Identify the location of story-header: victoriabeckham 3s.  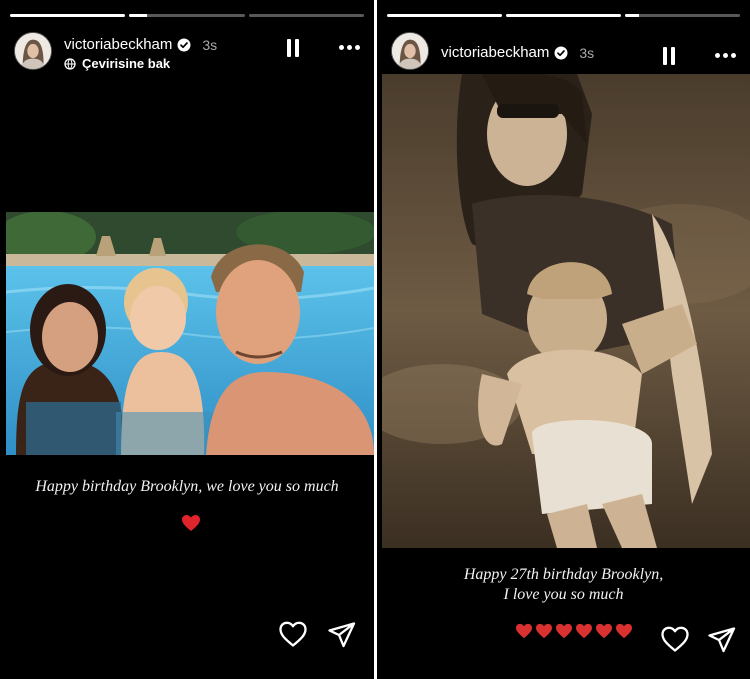
(564, 52).